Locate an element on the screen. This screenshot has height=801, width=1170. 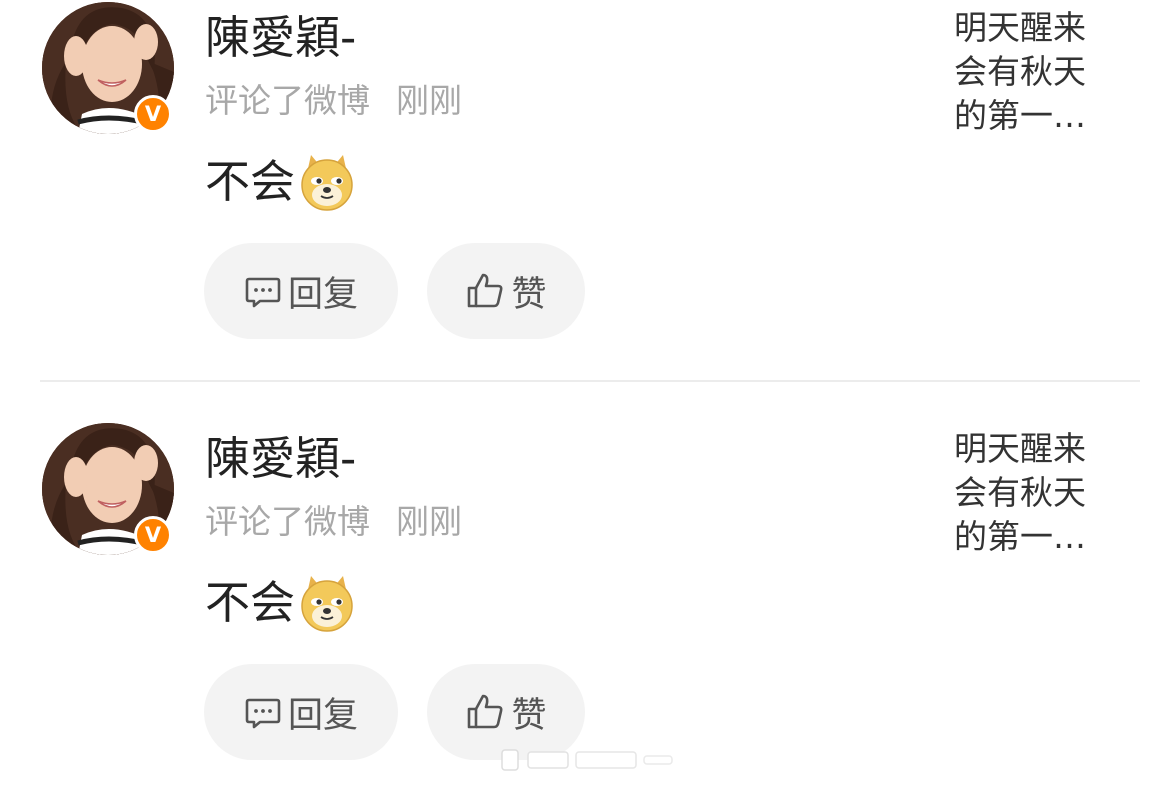
watermark-icon is located at coordinates (587, 760).